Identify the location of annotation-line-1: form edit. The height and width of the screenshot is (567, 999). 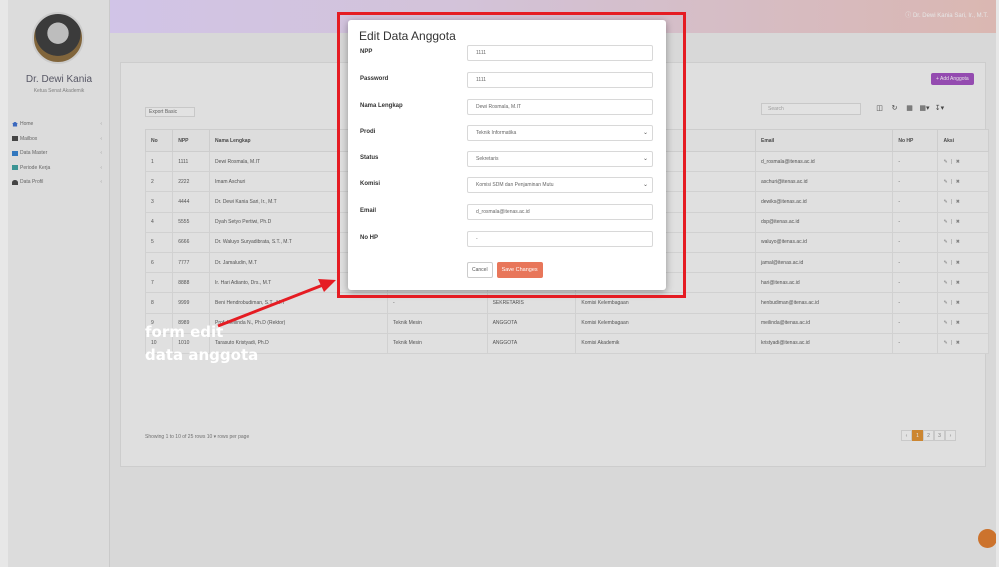
(184, 332).